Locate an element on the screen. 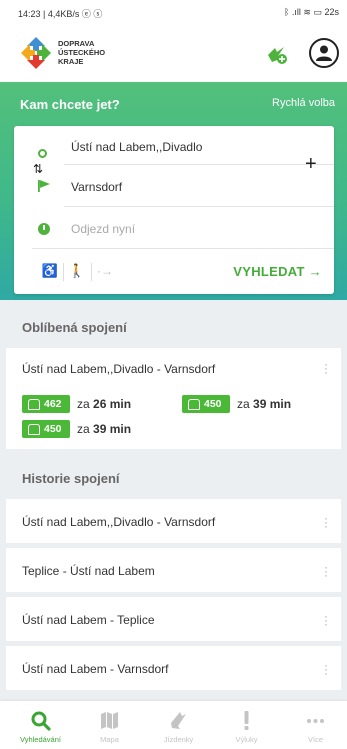 The image size is (347, 749). history-route: Ústí nad Labem,,Divadlo - Varnsdorf is located at coordinates (119, 522).